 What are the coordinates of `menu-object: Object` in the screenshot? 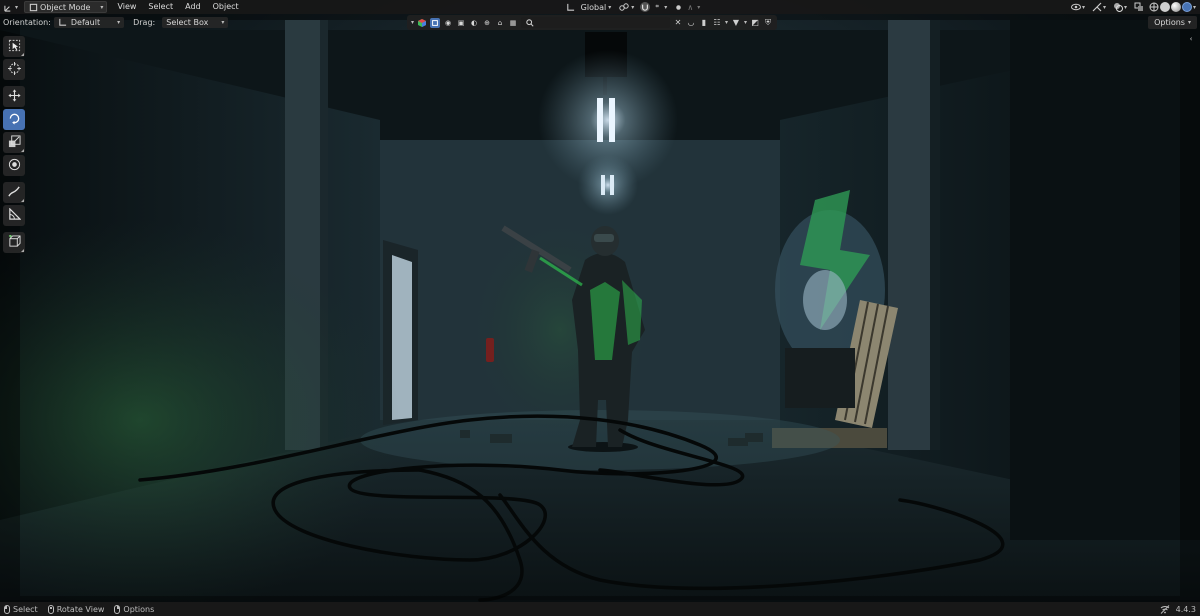 It's located at (226, 7).